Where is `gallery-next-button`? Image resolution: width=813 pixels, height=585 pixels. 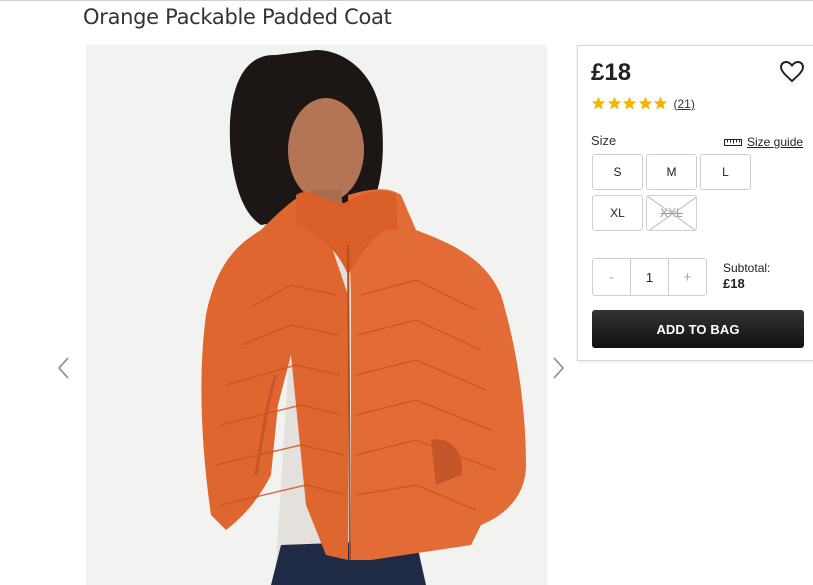 gallery-next-button is located at coordinates (558, 368).